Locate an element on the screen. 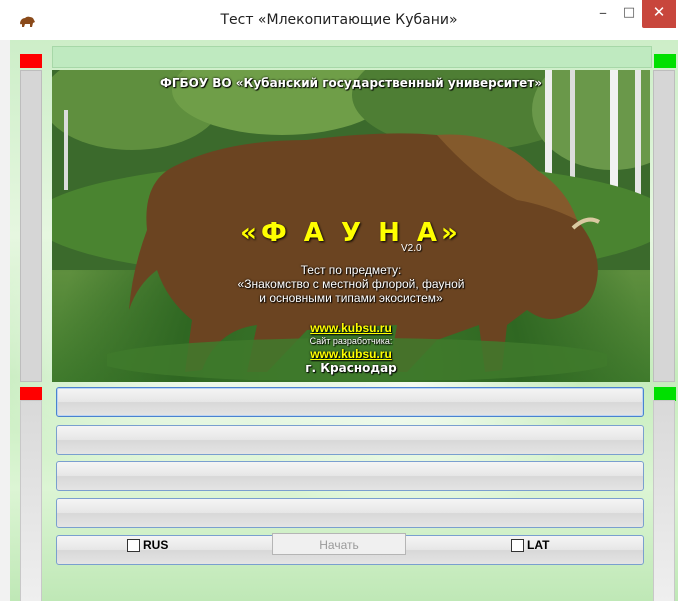  title-bar: Тест «Млекопитающие Кубани» – □ ✕ is located at coordinates (339, 20).